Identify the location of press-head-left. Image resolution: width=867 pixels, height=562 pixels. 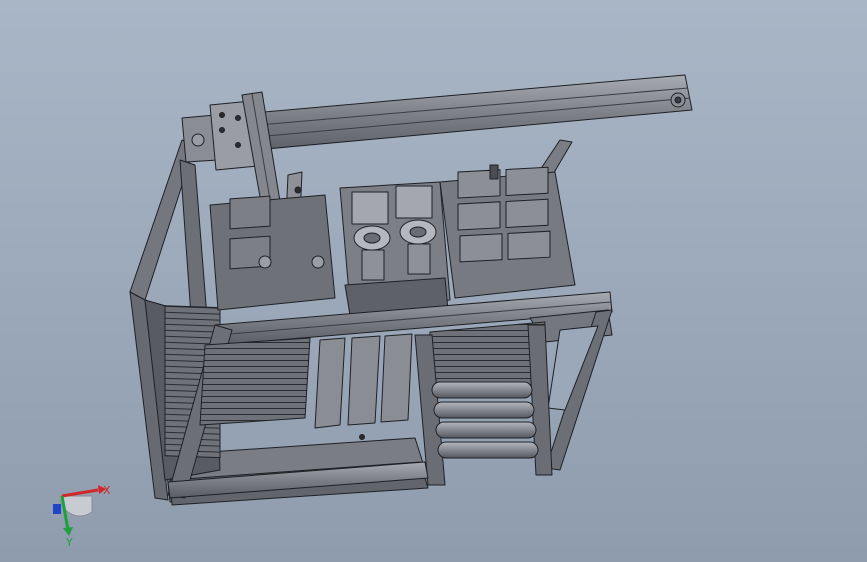
(370, 208).